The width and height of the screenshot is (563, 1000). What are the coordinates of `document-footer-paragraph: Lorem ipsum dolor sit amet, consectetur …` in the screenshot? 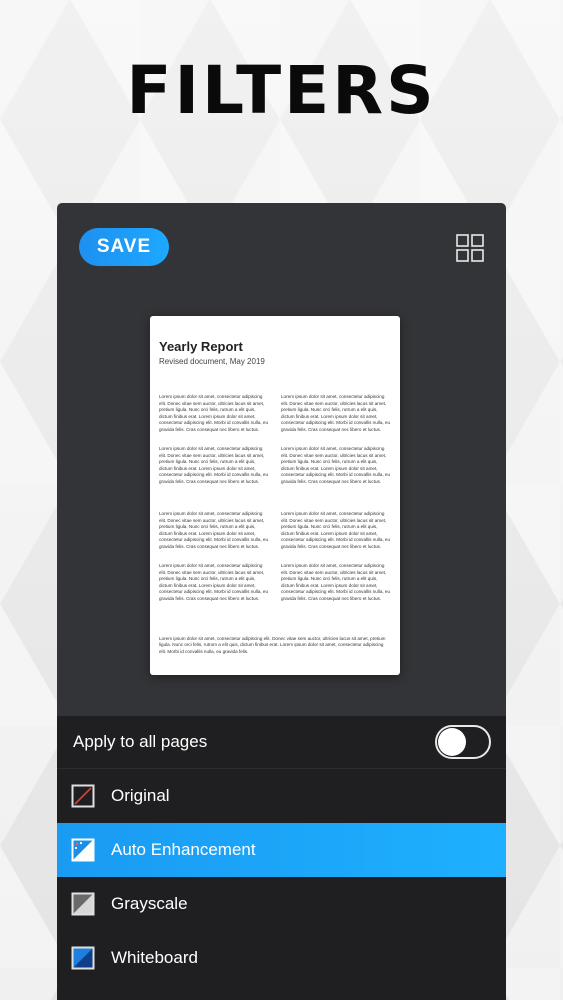 It's located at (272, 644).